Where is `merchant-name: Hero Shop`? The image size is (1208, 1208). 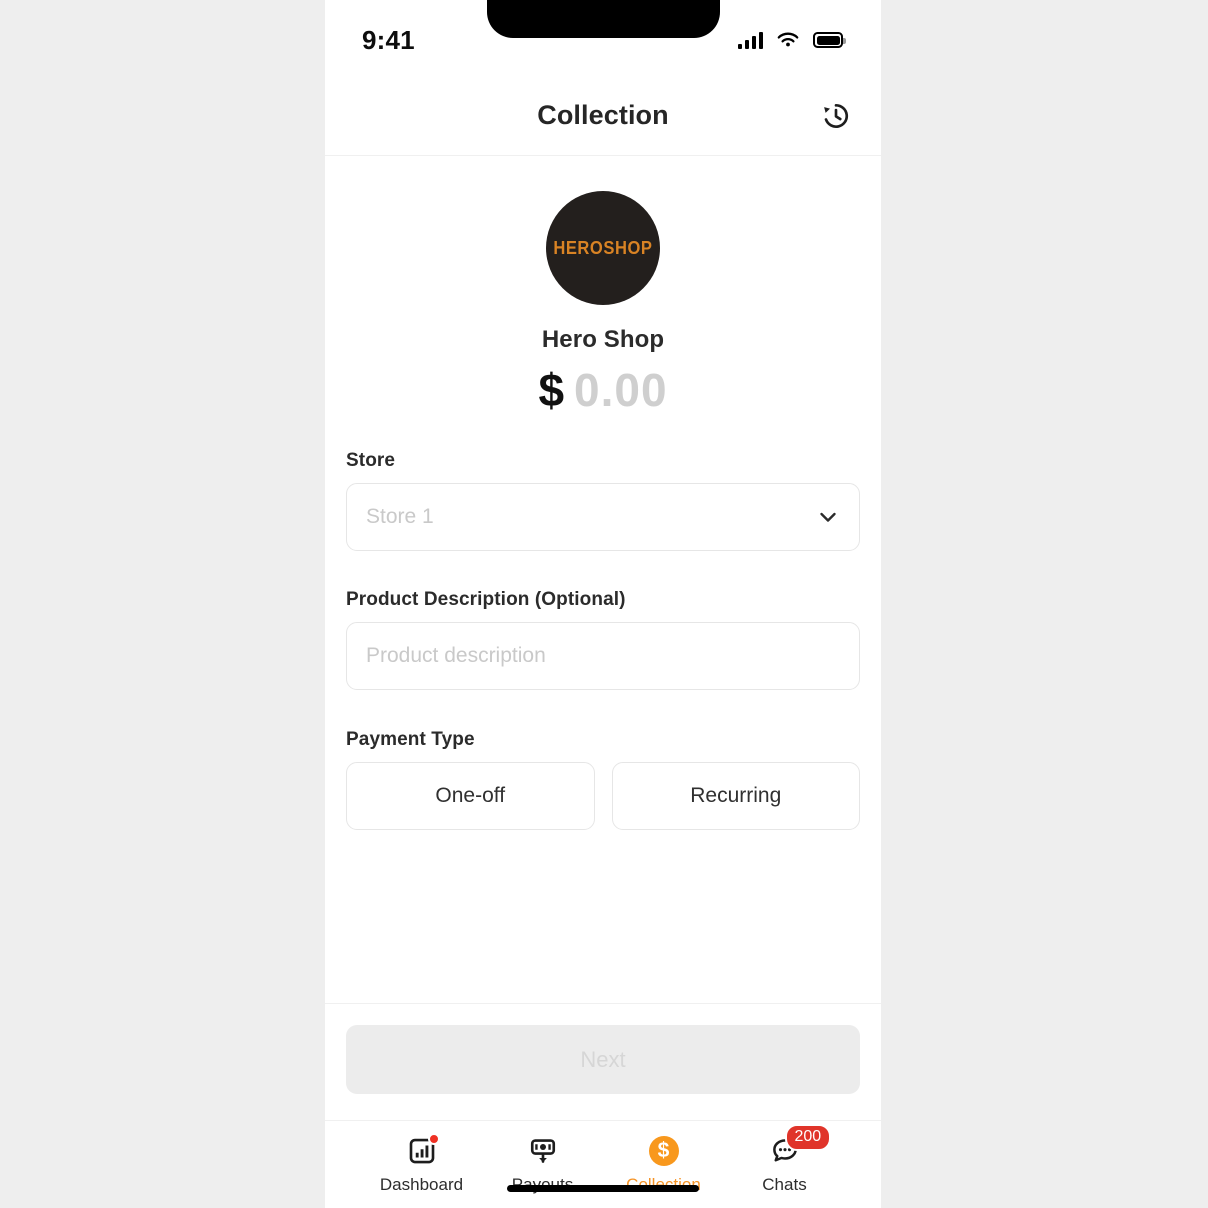 merchant-name: Hero Shop is located at coordinates (603, 339).